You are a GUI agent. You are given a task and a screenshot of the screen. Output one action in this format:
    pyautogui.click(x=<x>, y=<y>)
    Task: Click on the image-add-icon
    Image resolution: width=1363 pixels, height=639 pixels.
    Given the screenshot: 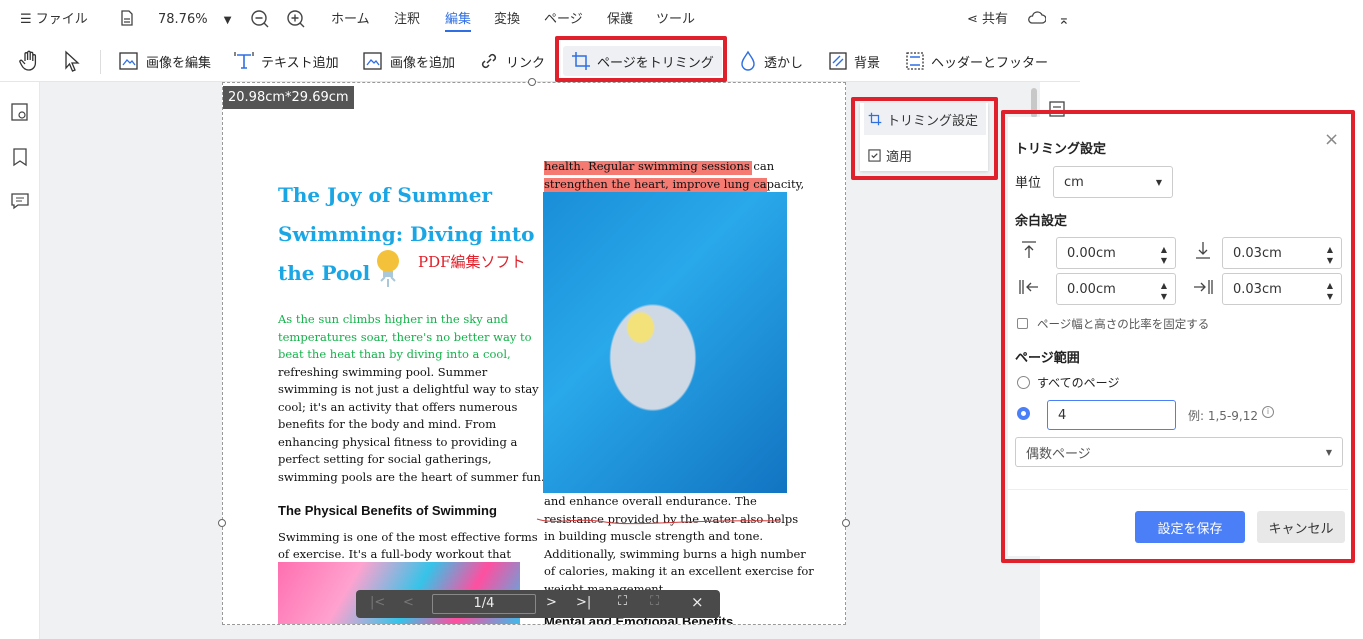 What is the action you would take?
    pyautogui.click(x=372, y=61)
    